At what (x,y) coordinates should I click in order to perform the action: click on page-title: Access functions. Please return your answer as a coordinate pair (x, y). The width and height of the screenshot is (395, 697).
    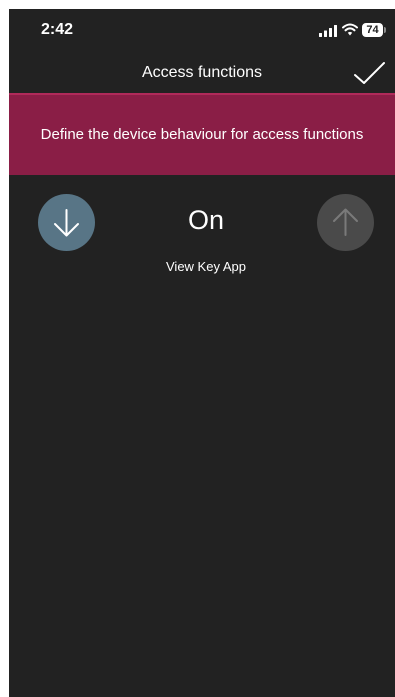
    Looking at the image, I should click on (202, 72).